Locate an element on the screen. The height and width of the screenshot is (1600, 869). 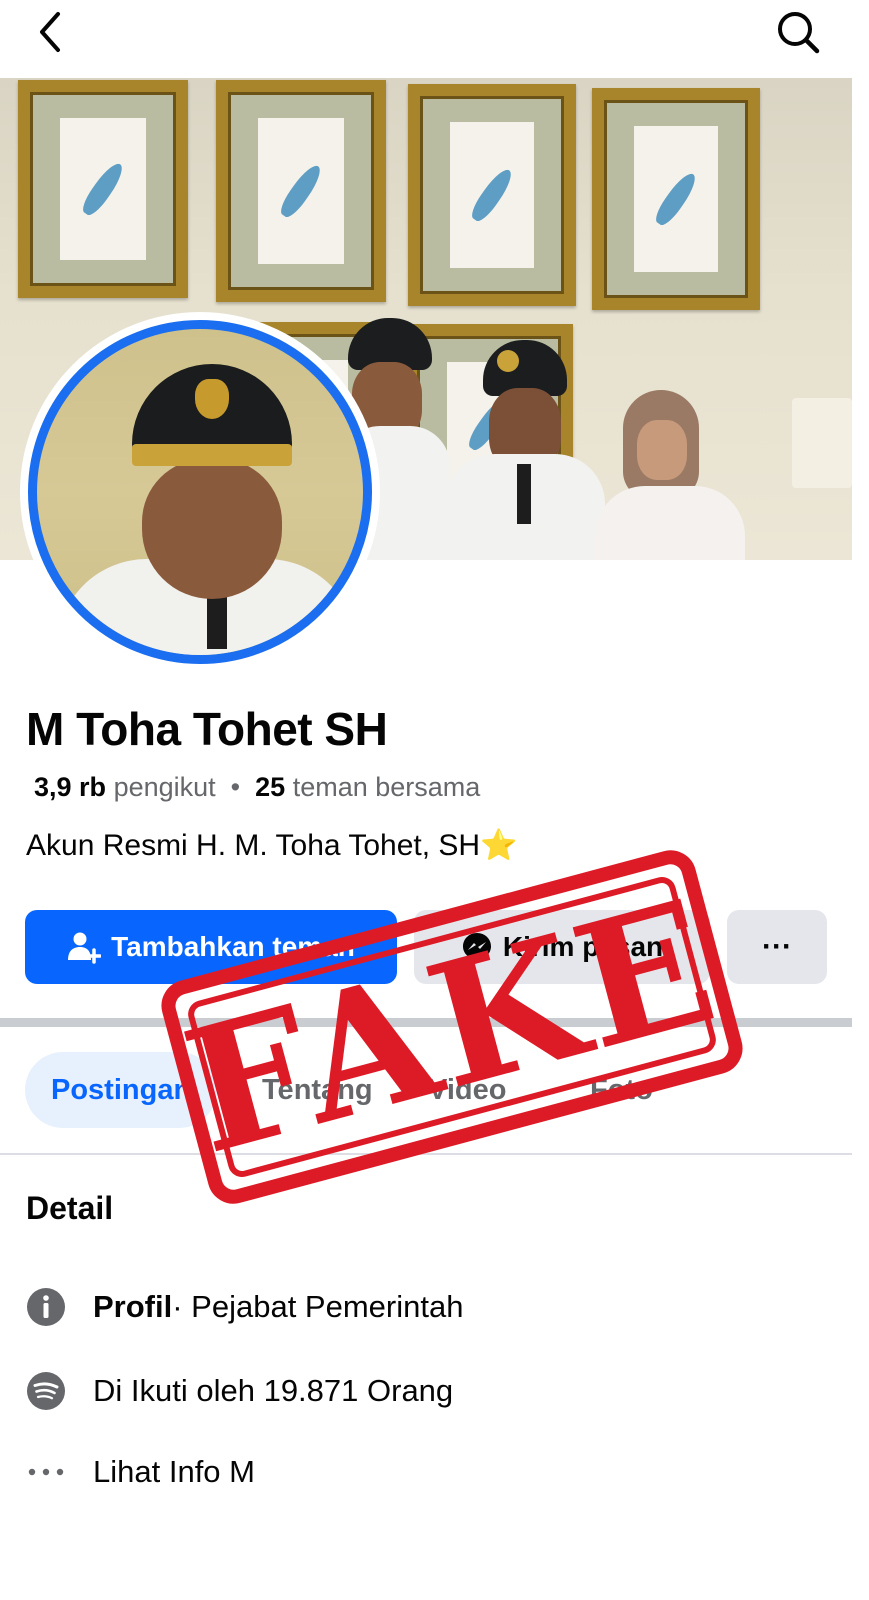
lamp is located at coordinates (822, 443).